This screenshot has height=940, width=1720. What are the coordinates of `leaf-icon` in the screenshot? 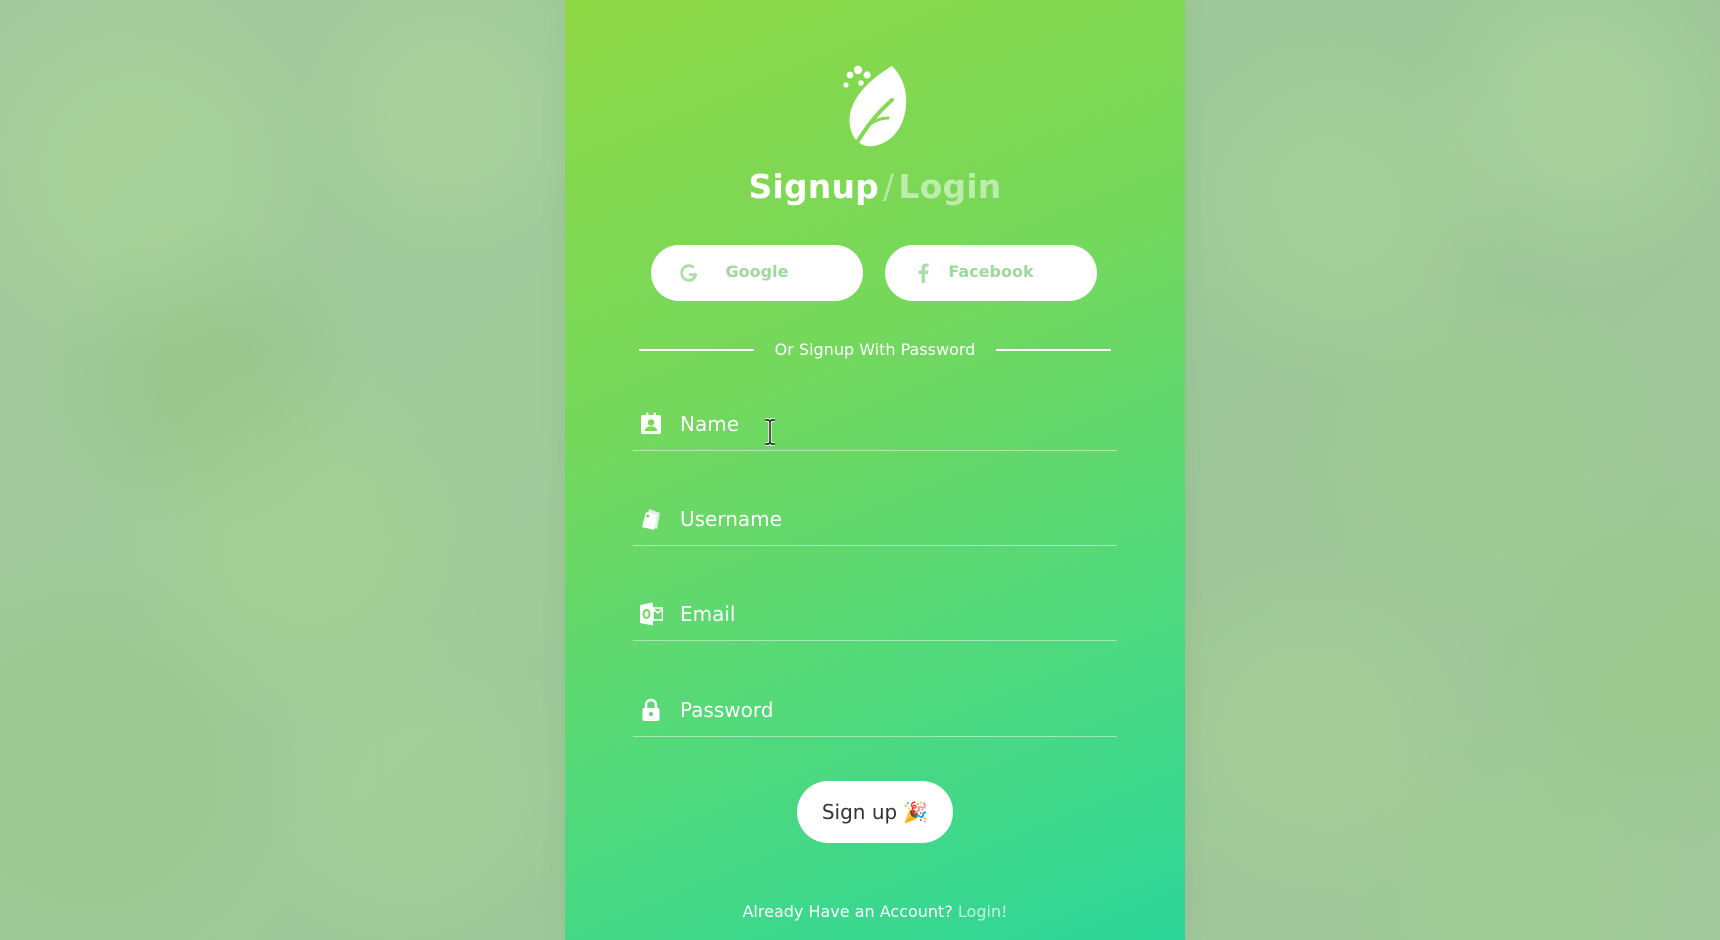 It's located at (877, 105).